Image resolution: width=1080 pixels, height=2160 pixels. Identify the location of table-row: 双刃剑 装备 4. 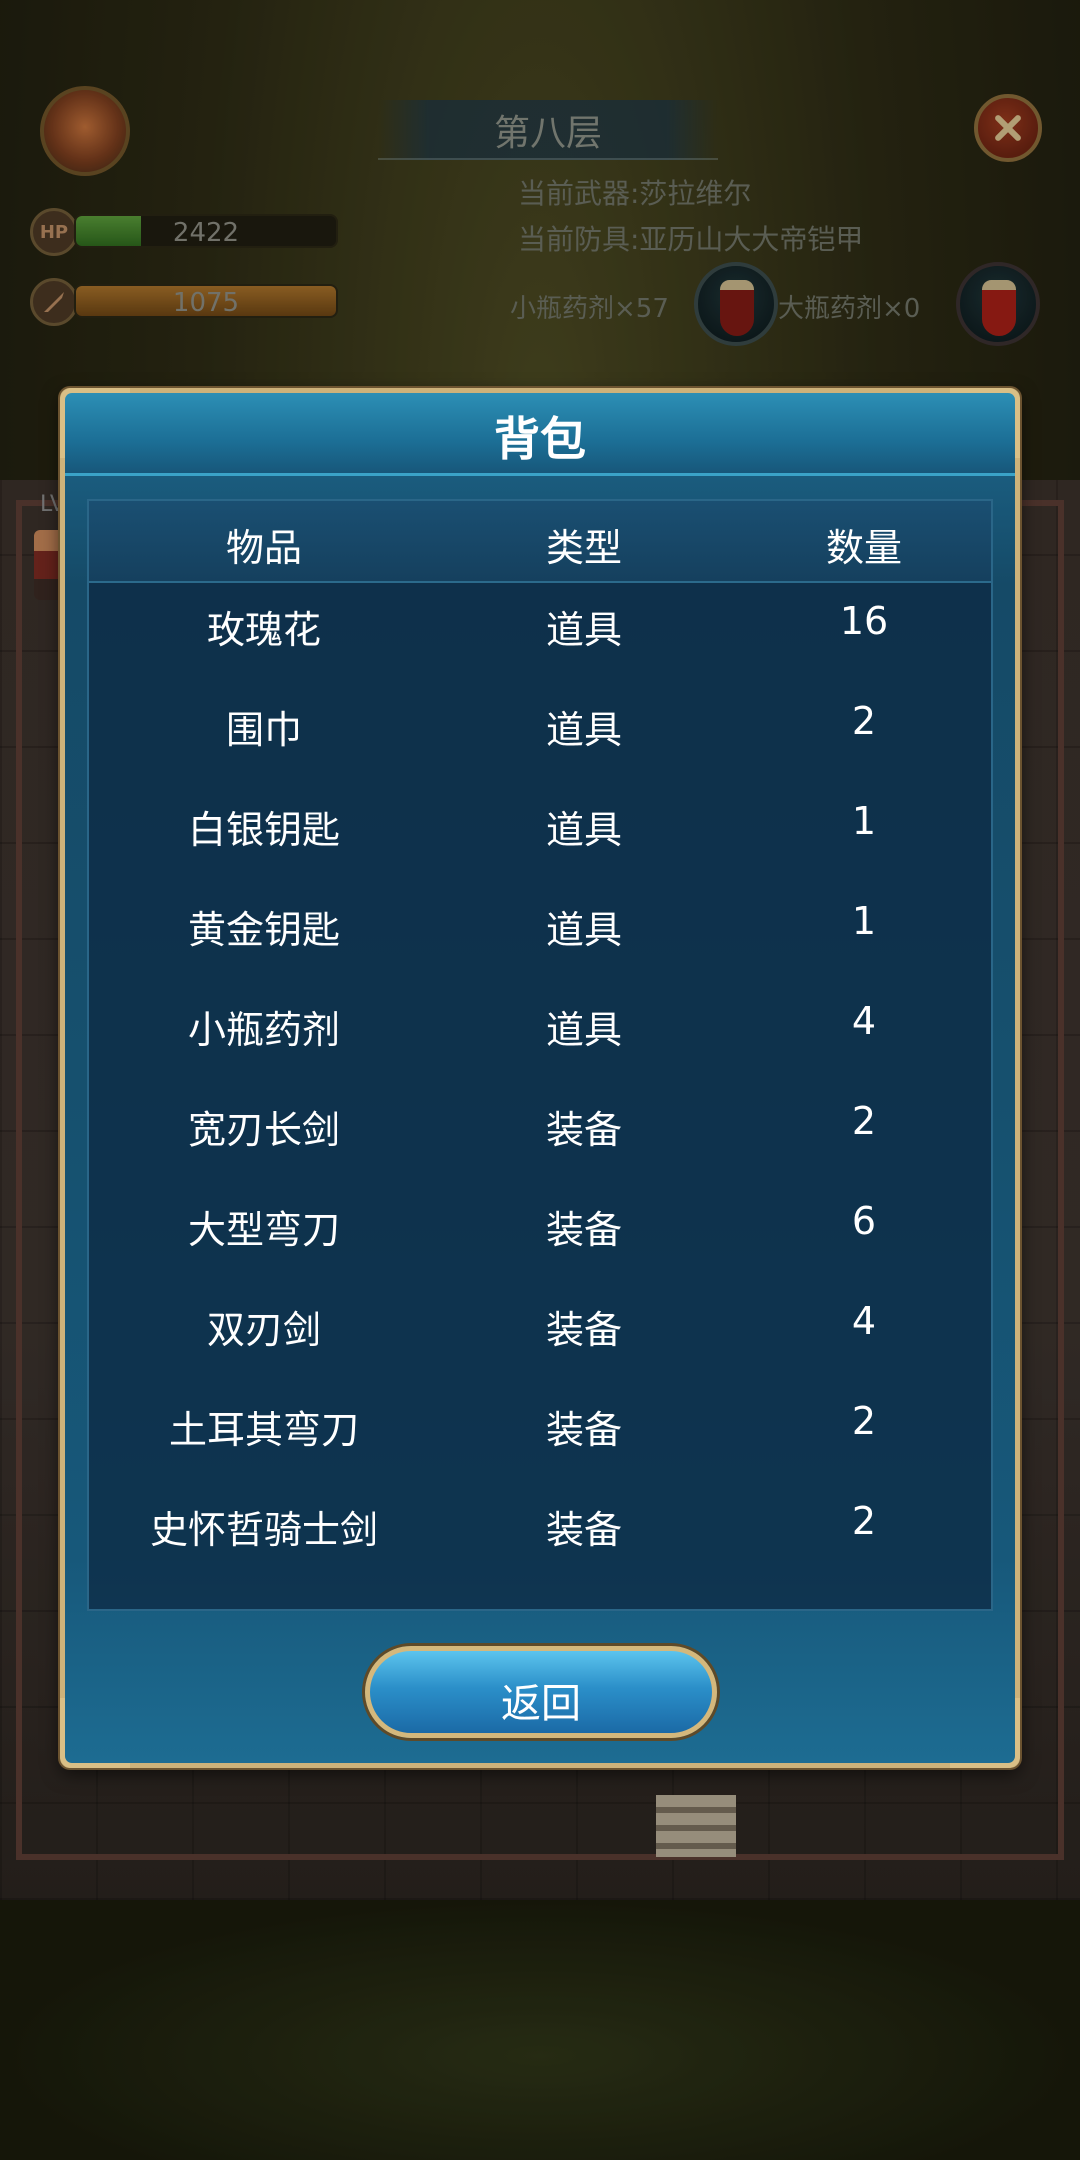
(540, 1335).